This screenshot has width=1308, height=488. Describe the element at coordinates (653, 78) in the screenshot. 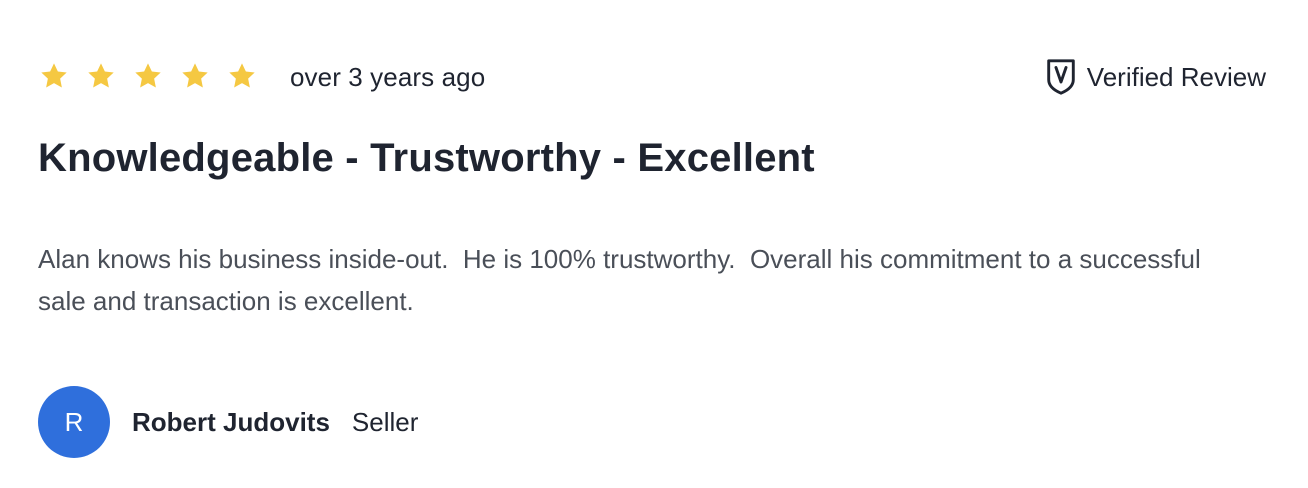

I see `review-header: over 3 years ago Verified Review` at that location.